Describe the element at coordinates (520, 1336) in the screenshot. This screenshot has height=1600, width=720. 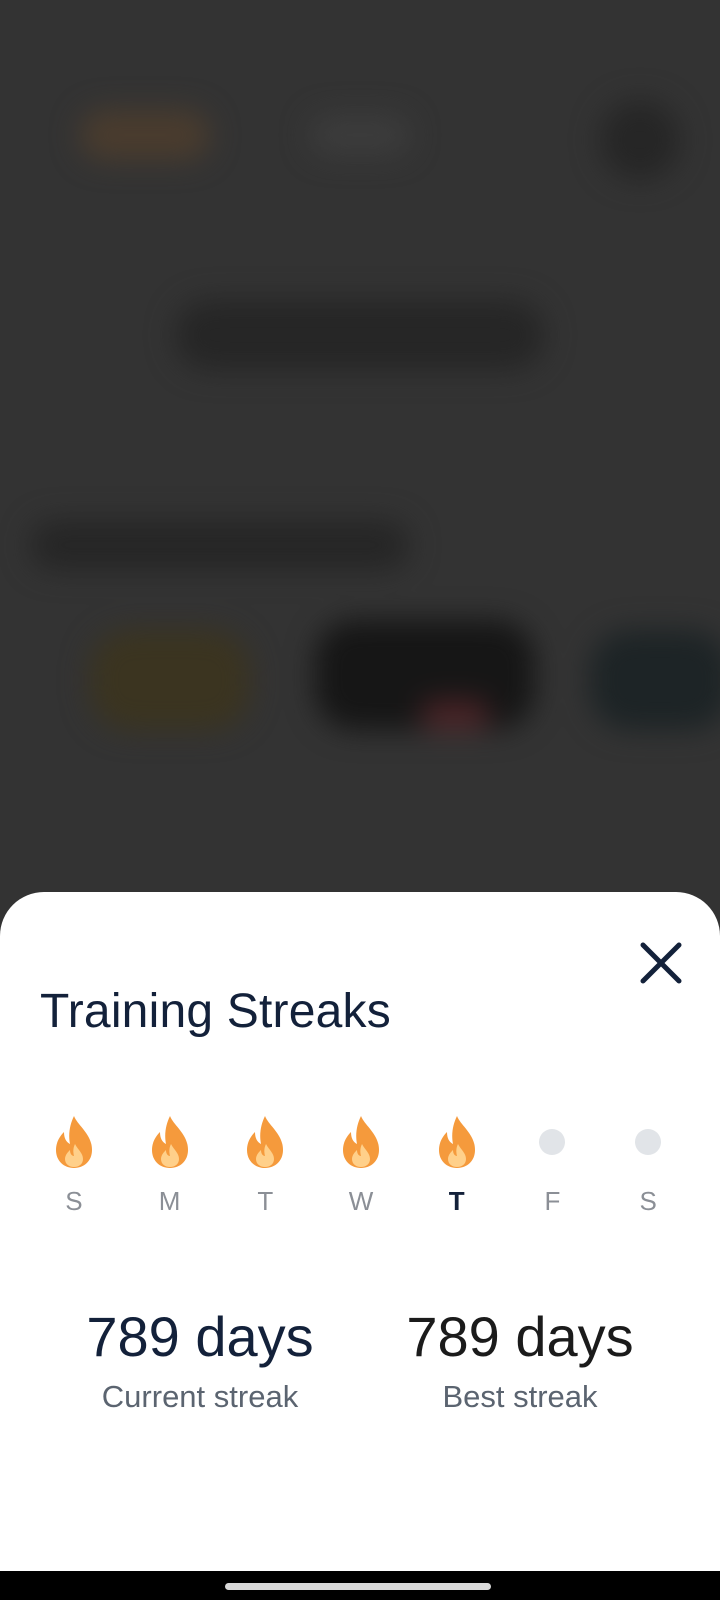
I see `best-streak-value: 789 days` at that location.